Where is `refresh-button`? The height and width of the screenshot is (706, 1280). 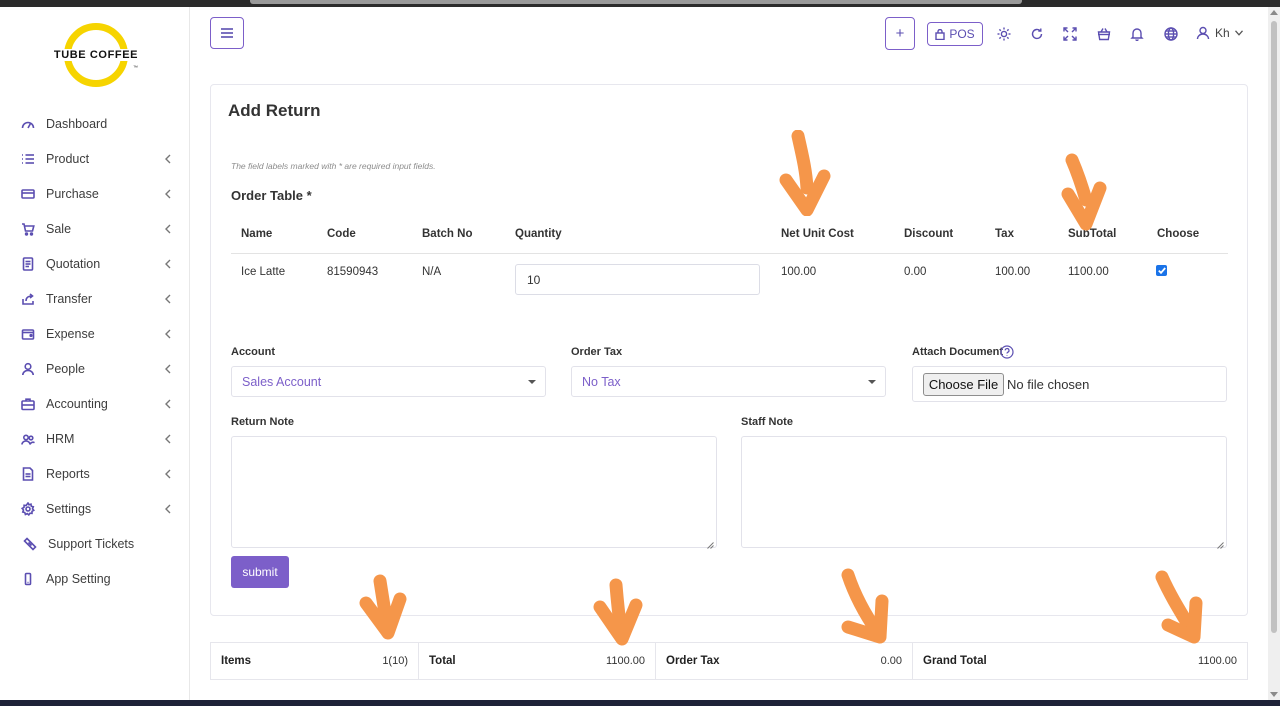
refresh-button is located at coordinates (1037, 34).